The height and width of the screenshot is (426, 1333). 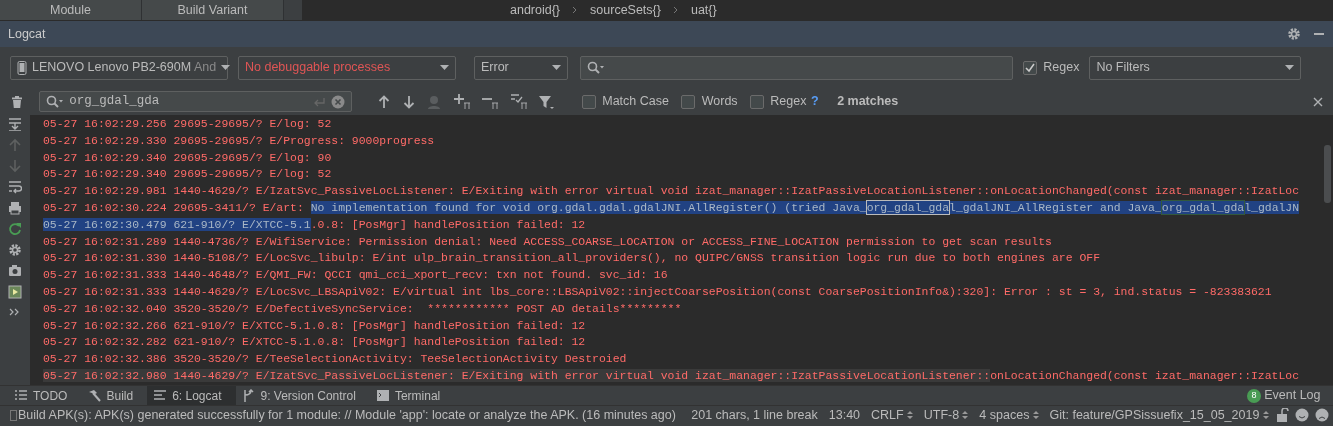 What do you see at coordinates (946, 415) in the screenshot?
I see `status-selector: UTF-8` at bounding box center [946, 415].